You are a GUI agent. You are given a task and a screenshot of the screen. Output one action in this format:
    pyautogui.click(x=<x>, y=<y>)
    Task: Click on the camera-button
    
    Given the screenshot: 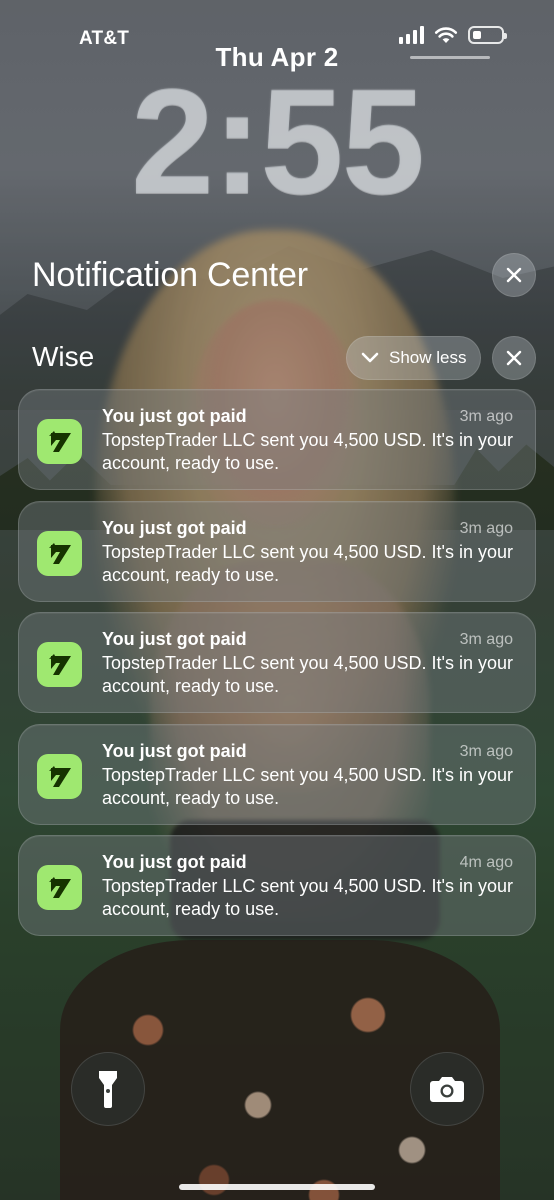 What is the action you would take?
    pyautogui.click(x=447, y=1089)
    